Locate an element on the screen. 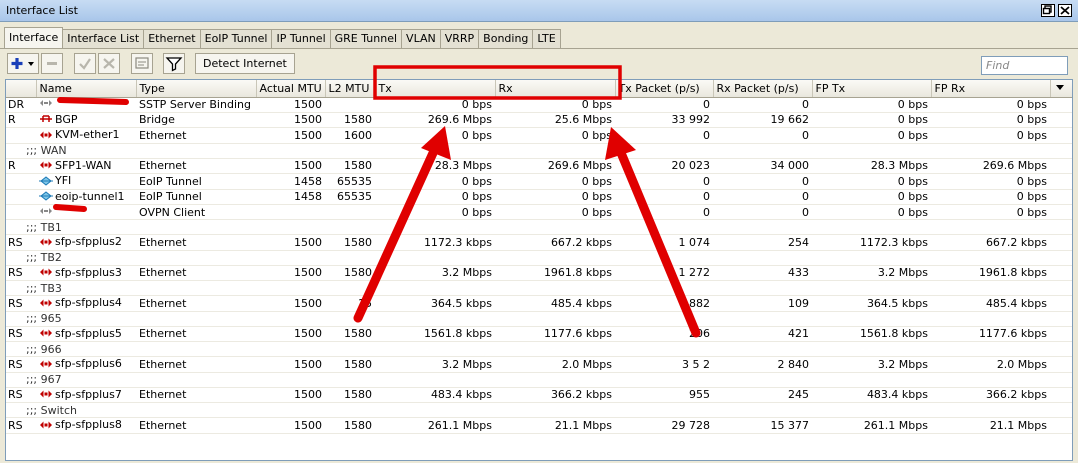 Image resolution: width=1078 pixels, height=463 pixels. tab-ip-tunnel: IP Tunnel is located at coordinates (301, 38).